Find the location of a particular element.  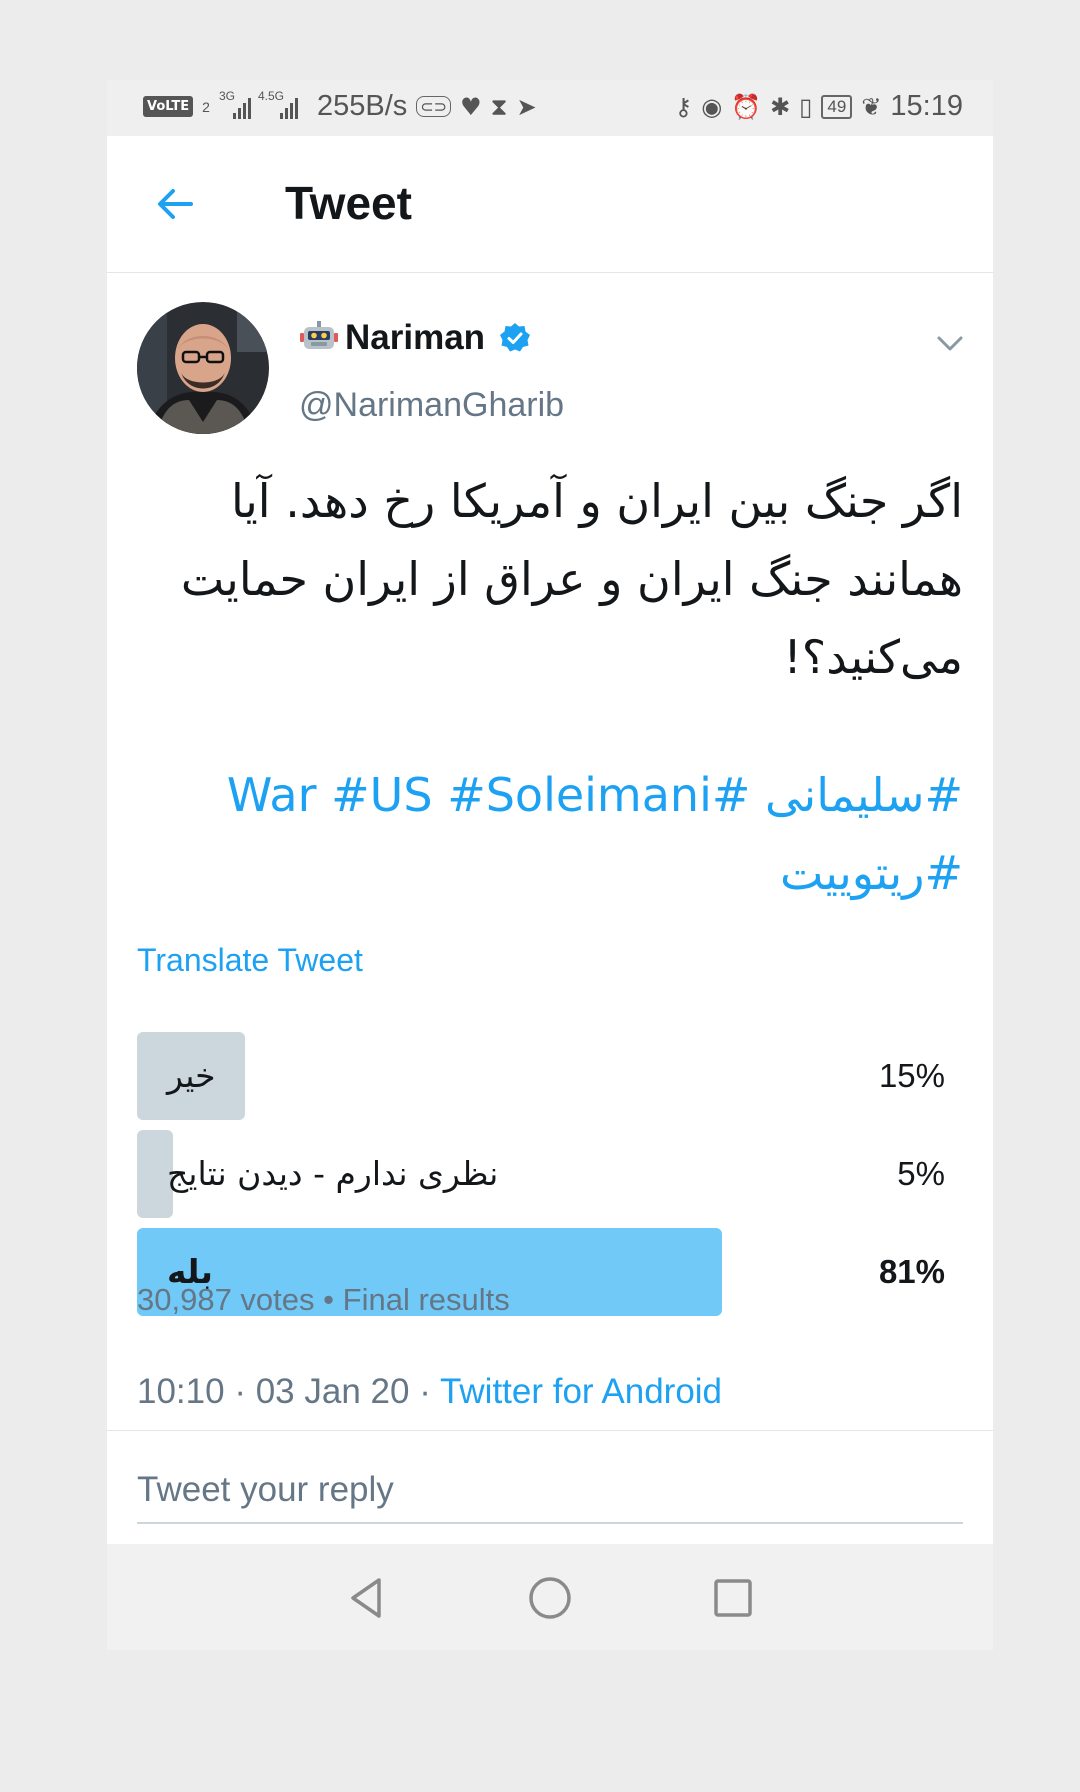

network-3g-label: 3G is located at coordinates (226, 95).